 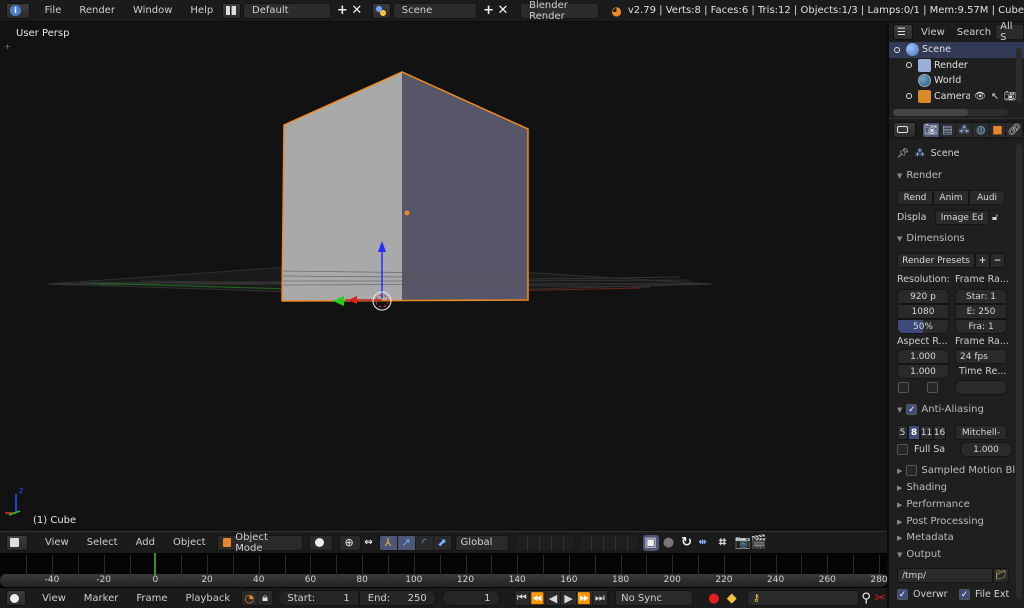 What do you see at coordinates (388, 542) in the screenshot?
I see `manipulator-translate-icon: ⅄` at bounding box center [388, 542].